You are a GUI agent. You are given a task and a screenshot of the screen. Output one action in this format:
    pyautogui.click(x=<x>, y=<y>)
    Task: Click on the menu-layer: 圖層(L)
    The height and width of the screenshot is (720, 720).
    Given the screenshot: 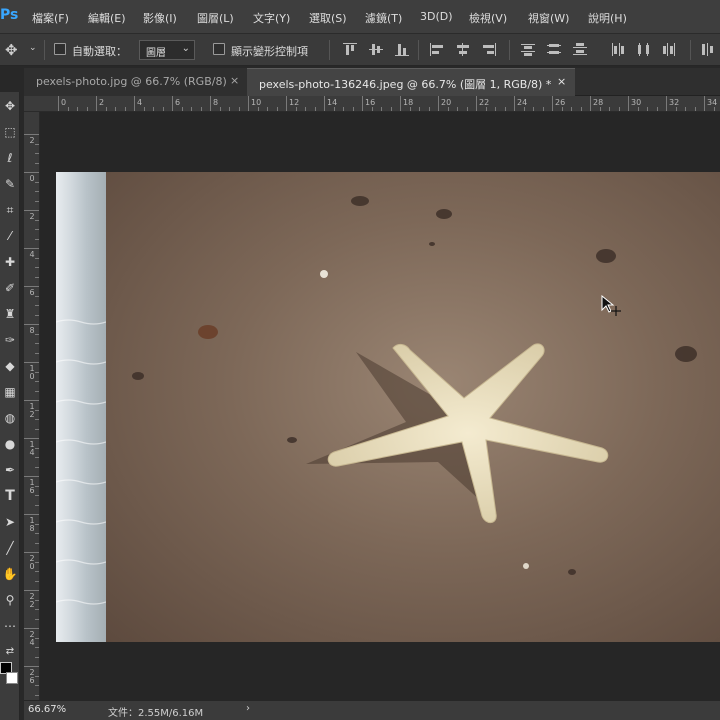 What is the action you would take?
    pyautogui.click(x=215, y=18)
    